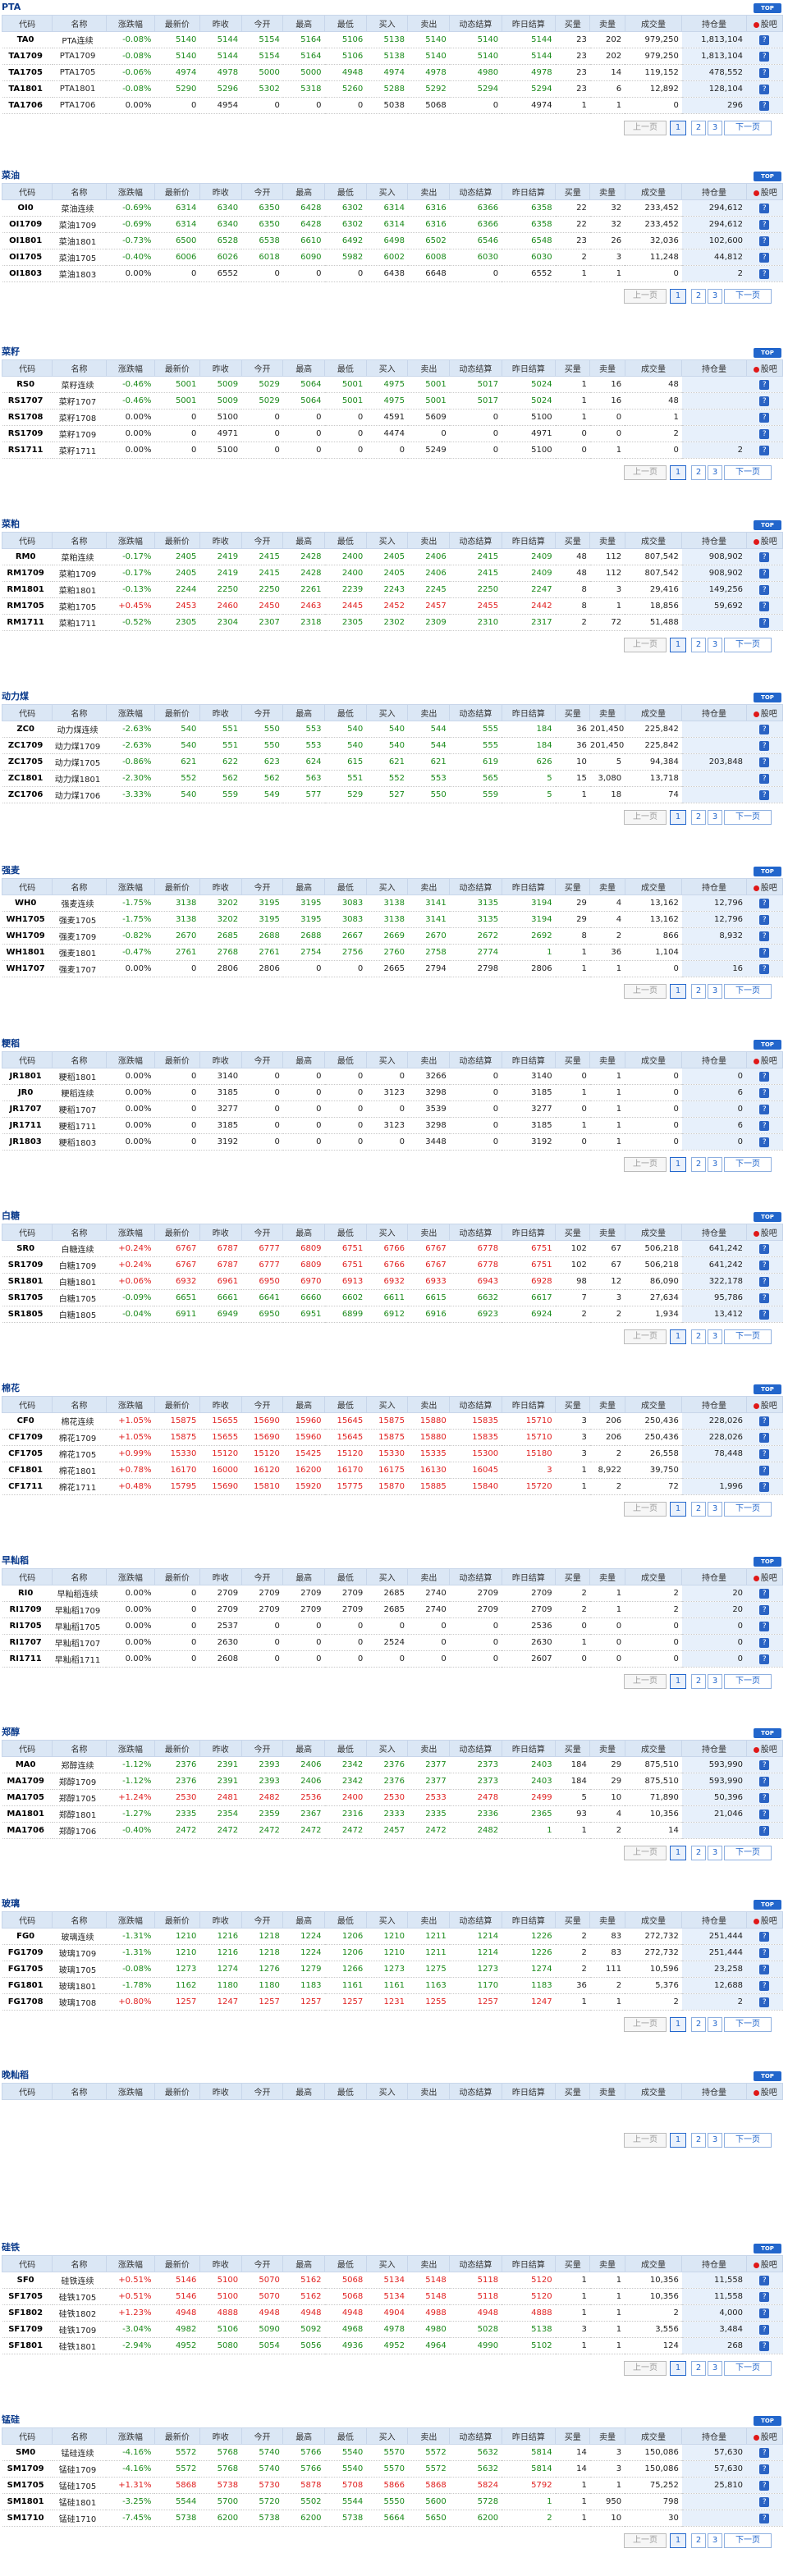  Describe the element at coordinates (79, 433) in the screenshot. I see `contract-name: 菜籽1709` at that location.